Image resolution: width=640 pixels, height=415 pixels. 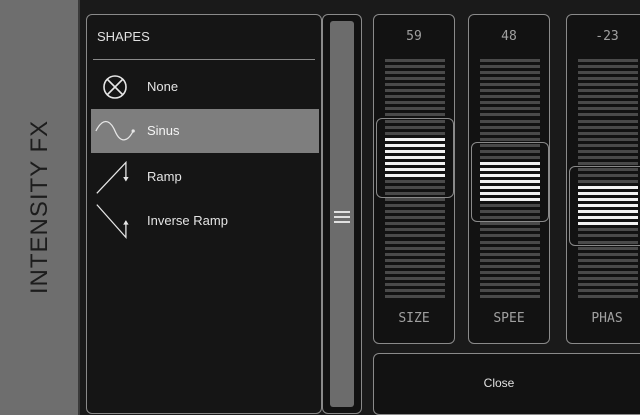 I want to click on shape-item-none: None, so click(x=205, y=87).